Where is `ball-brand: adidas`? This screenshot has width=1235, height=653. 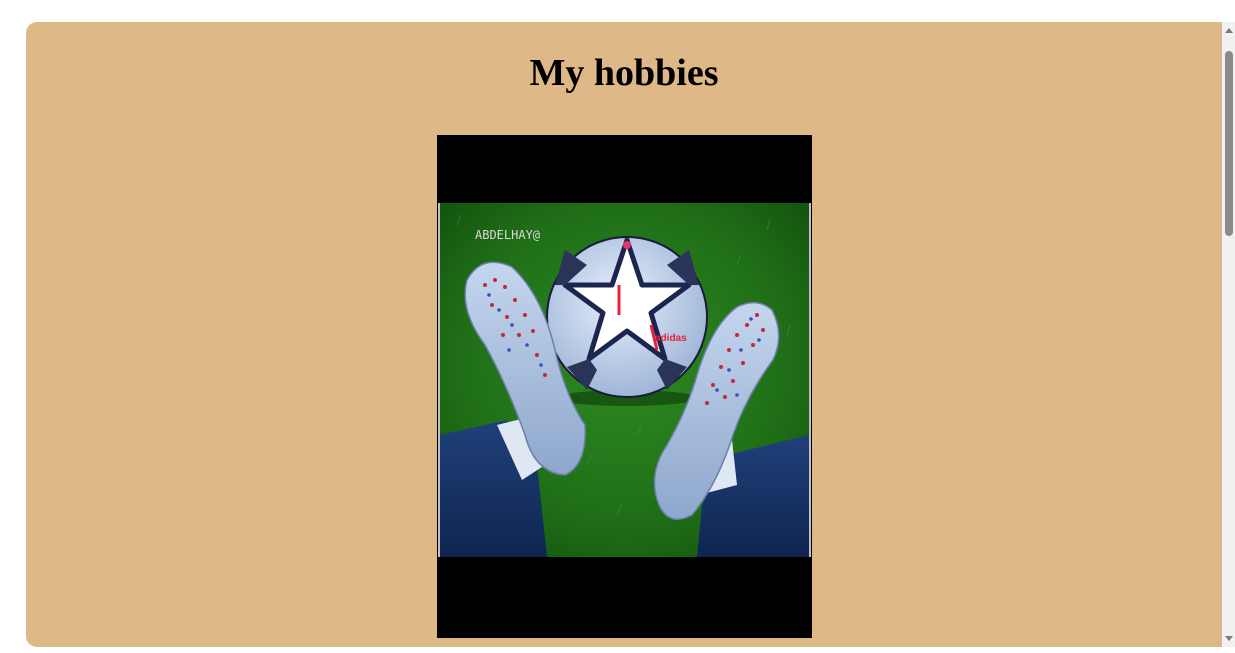 ball-brand: adidas is located at coordinates (671, 338).